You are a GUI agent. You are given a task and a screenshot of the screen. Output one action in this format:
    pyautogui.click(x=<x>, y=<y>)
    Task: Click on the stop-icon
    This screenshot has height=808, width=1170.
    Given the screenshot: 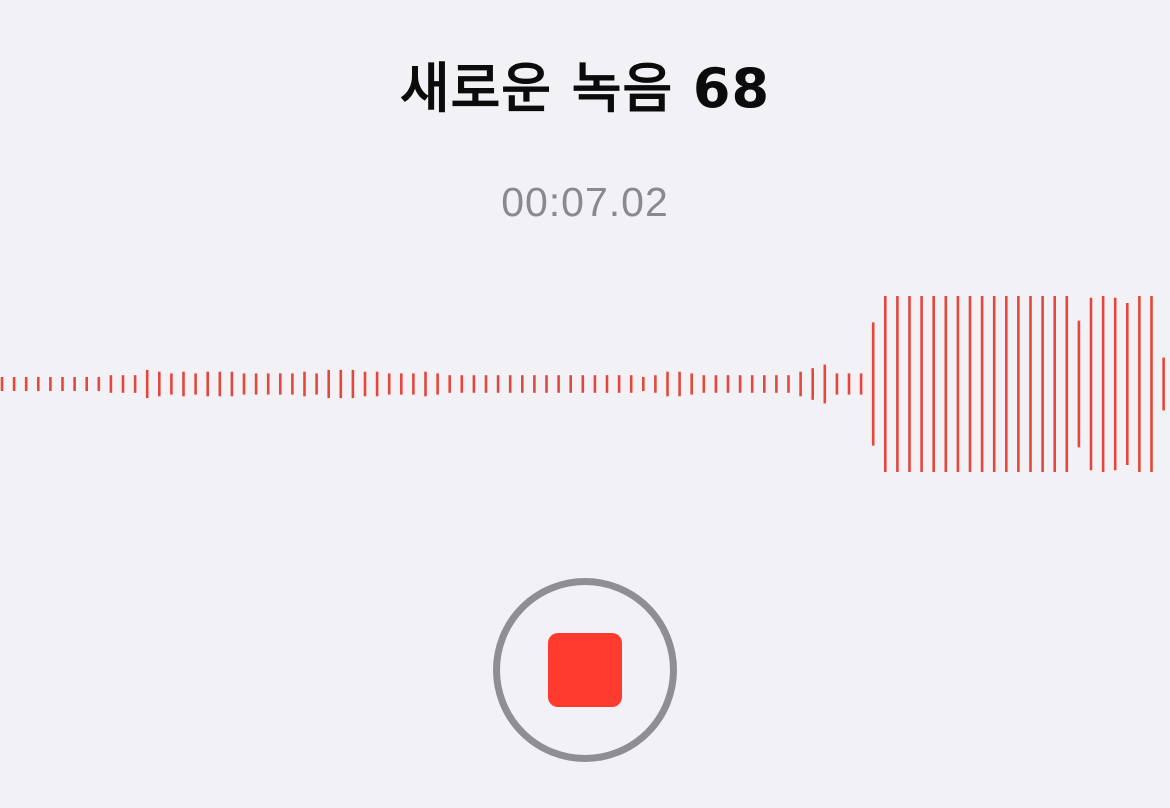 What is the action you would take?
    pyautogui.click(x=585, y=670)
    